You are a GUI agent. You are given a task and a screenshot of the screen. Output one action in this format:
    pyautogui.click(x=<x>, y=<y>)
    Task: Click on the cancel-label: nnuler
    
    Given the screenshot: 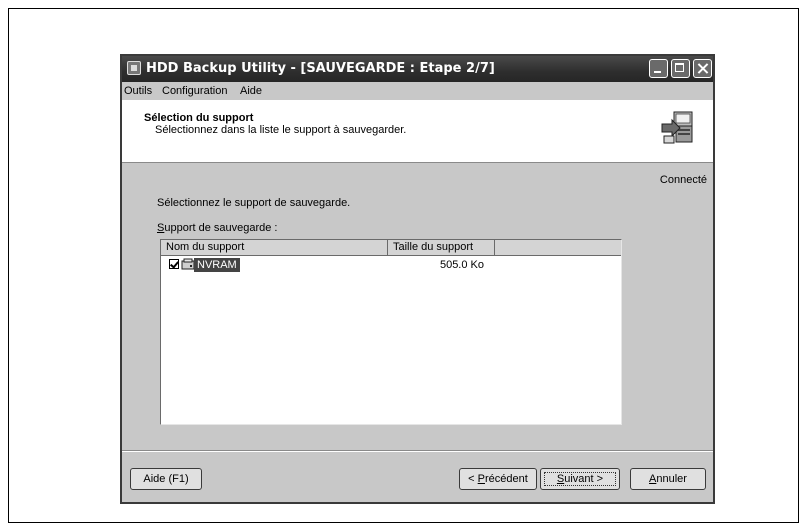 What is the action you would take?
    pyautogui.click(x=671, y=479)
    